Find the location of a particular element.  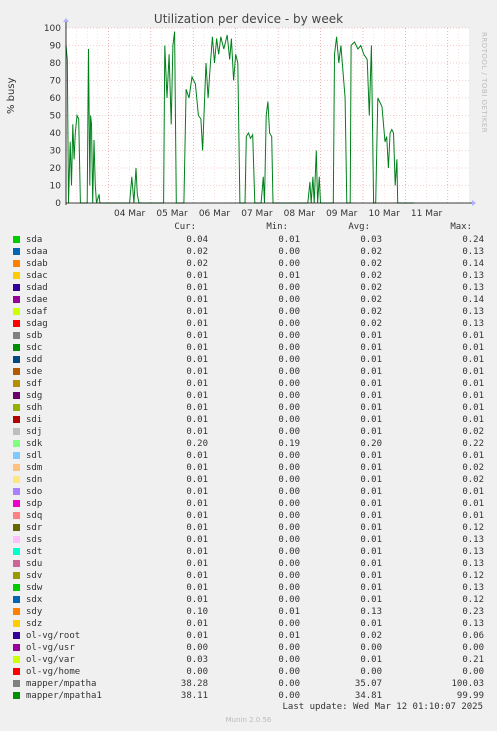

y-tick-label: 40 is located at coordinates (56, 134).